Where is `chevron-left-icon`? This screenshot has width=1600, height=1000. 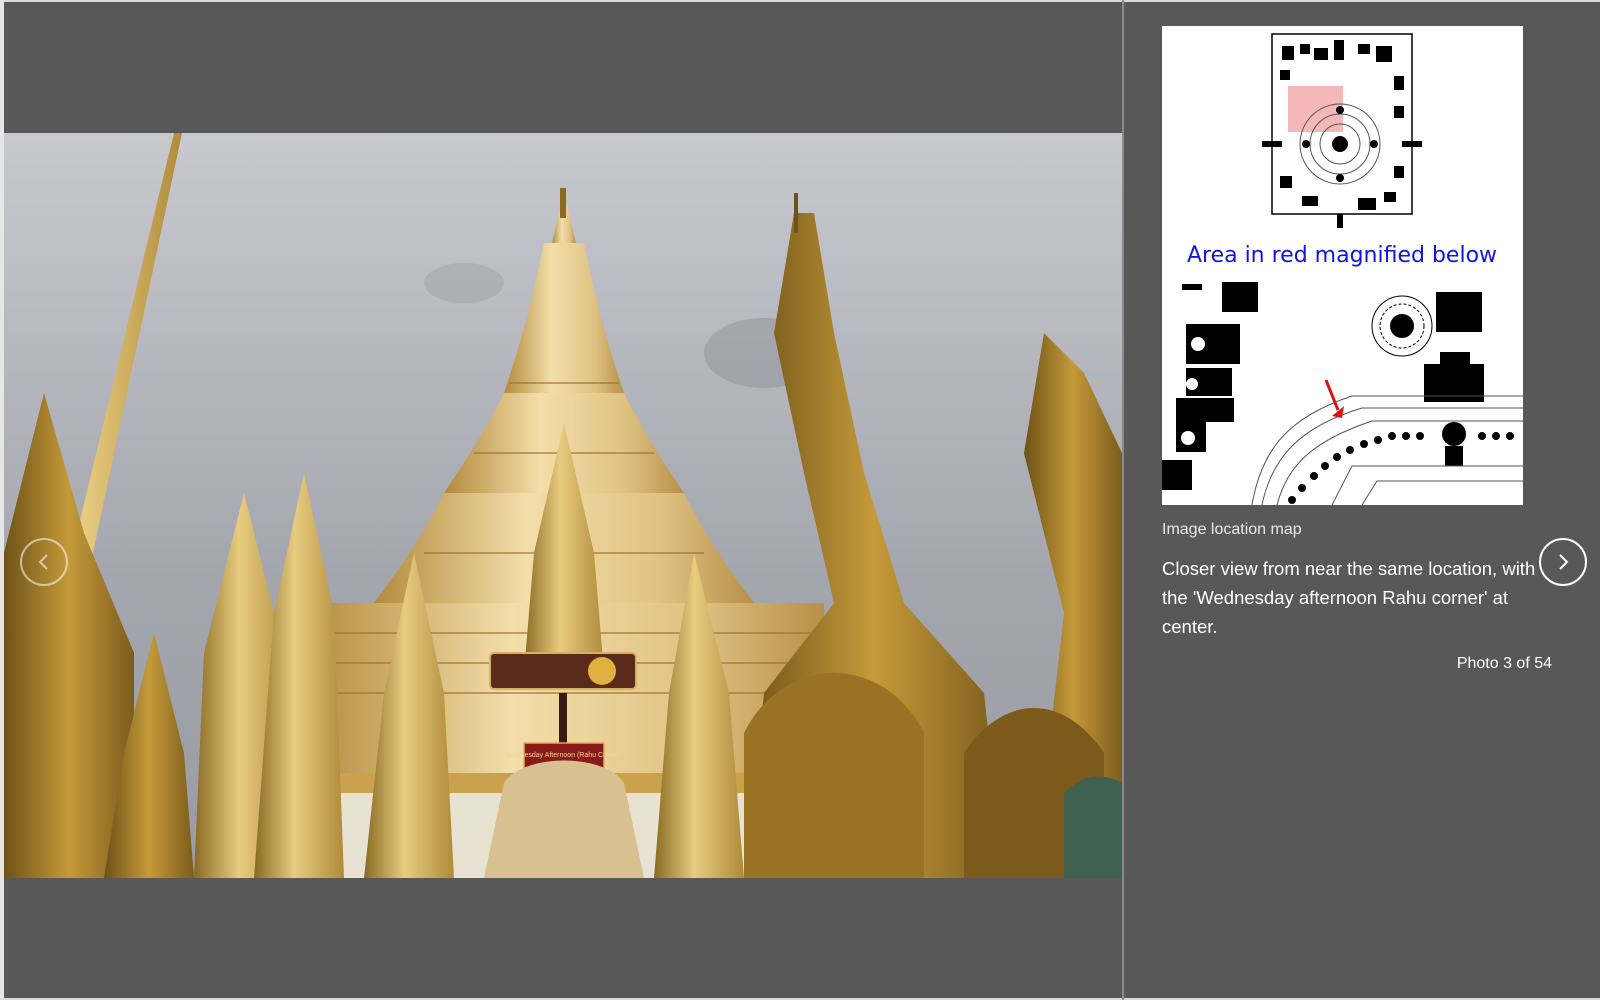
chevron-left-icon is located at coordinates (43, 562).